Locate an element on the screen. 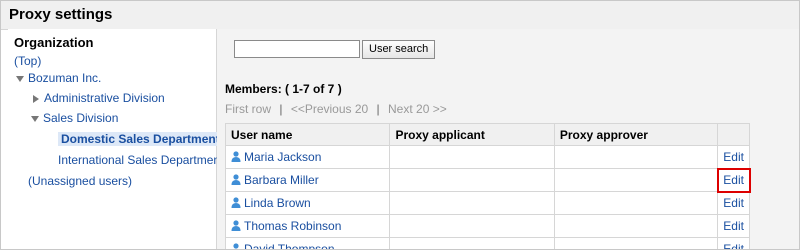 The width and height of the screenshot is (800, 250). organization-heading: Organization is located at coordinates (54, 42).